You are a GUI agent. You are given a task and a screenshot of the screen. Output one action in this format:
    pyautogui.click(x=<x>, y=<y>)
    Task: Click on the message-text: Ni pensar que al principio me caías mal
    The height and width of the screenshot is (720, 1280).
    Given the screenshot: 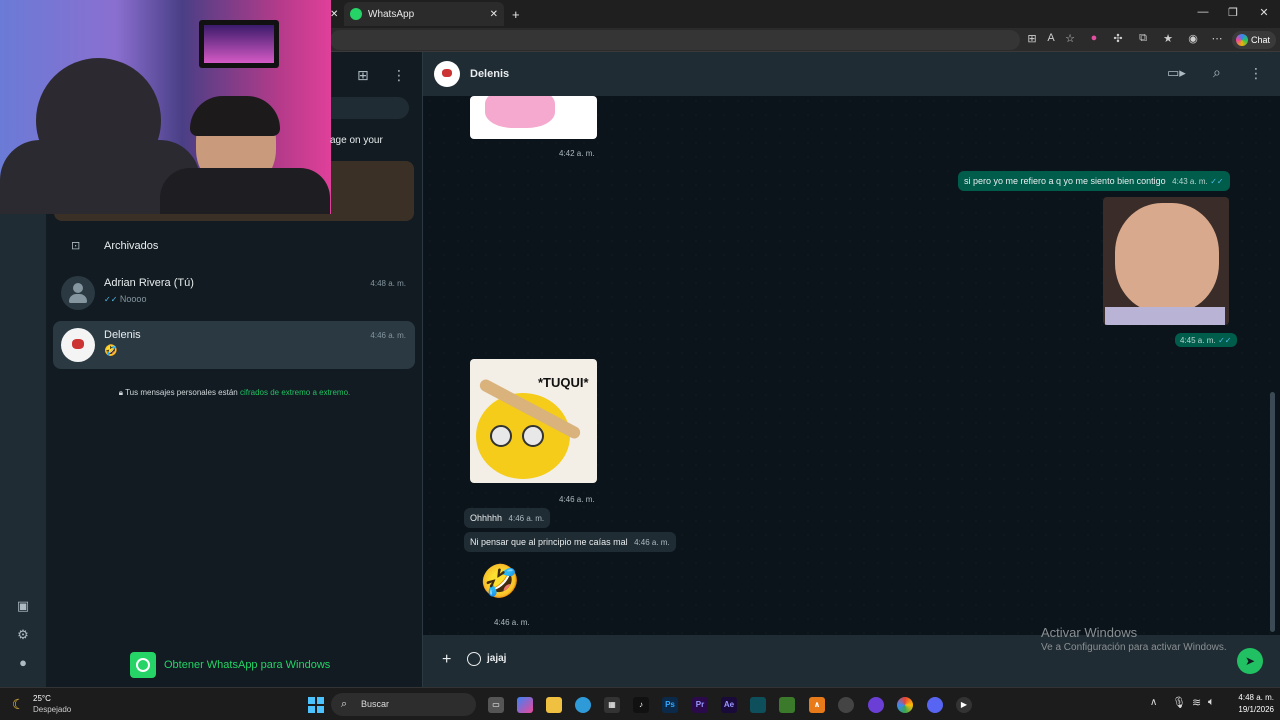 What is the action you would take?
    pyautogui.click(x=549, y=542)
    